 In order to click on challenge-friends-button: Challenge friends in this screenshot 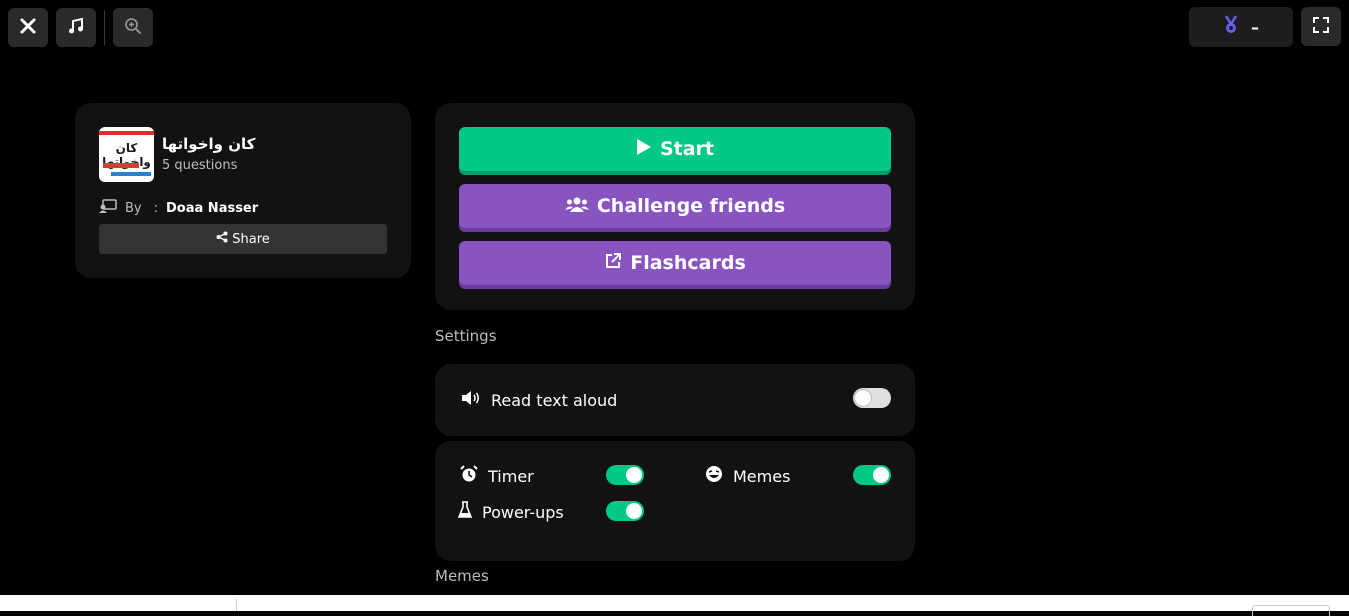, I will do `click(675, 206)`.